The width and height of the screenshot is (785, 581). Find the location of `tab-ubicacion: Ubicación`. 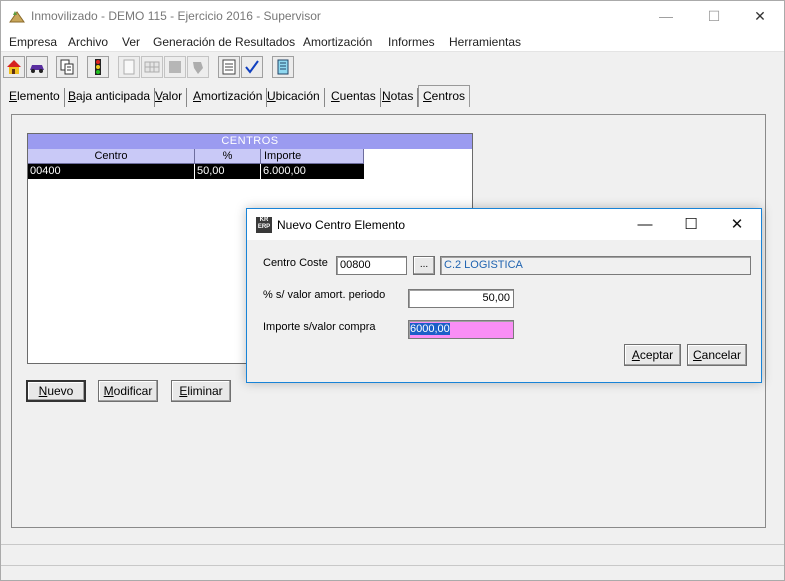

tab-ubicacion: Ubicación is located at coordinates (294, 97).